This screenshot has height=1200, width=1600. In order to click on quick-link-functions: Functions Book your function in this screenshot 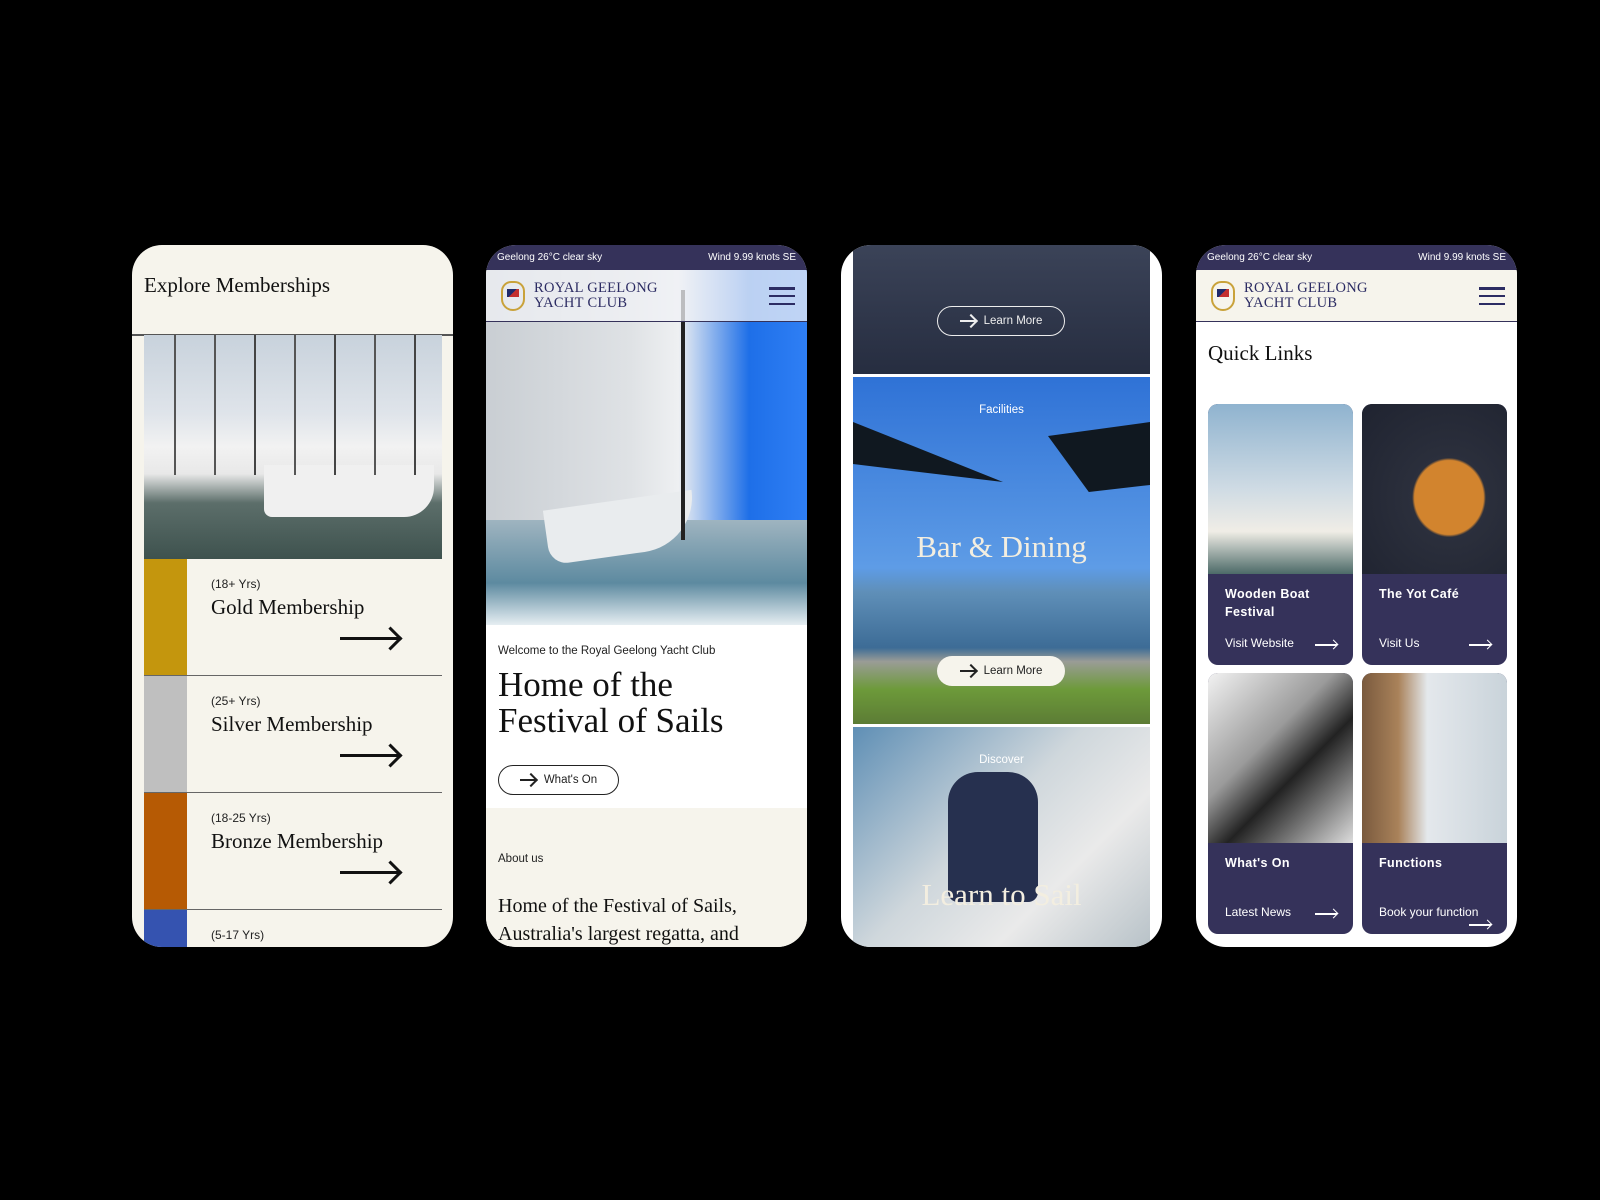, I will do `click(1434, 803)`.